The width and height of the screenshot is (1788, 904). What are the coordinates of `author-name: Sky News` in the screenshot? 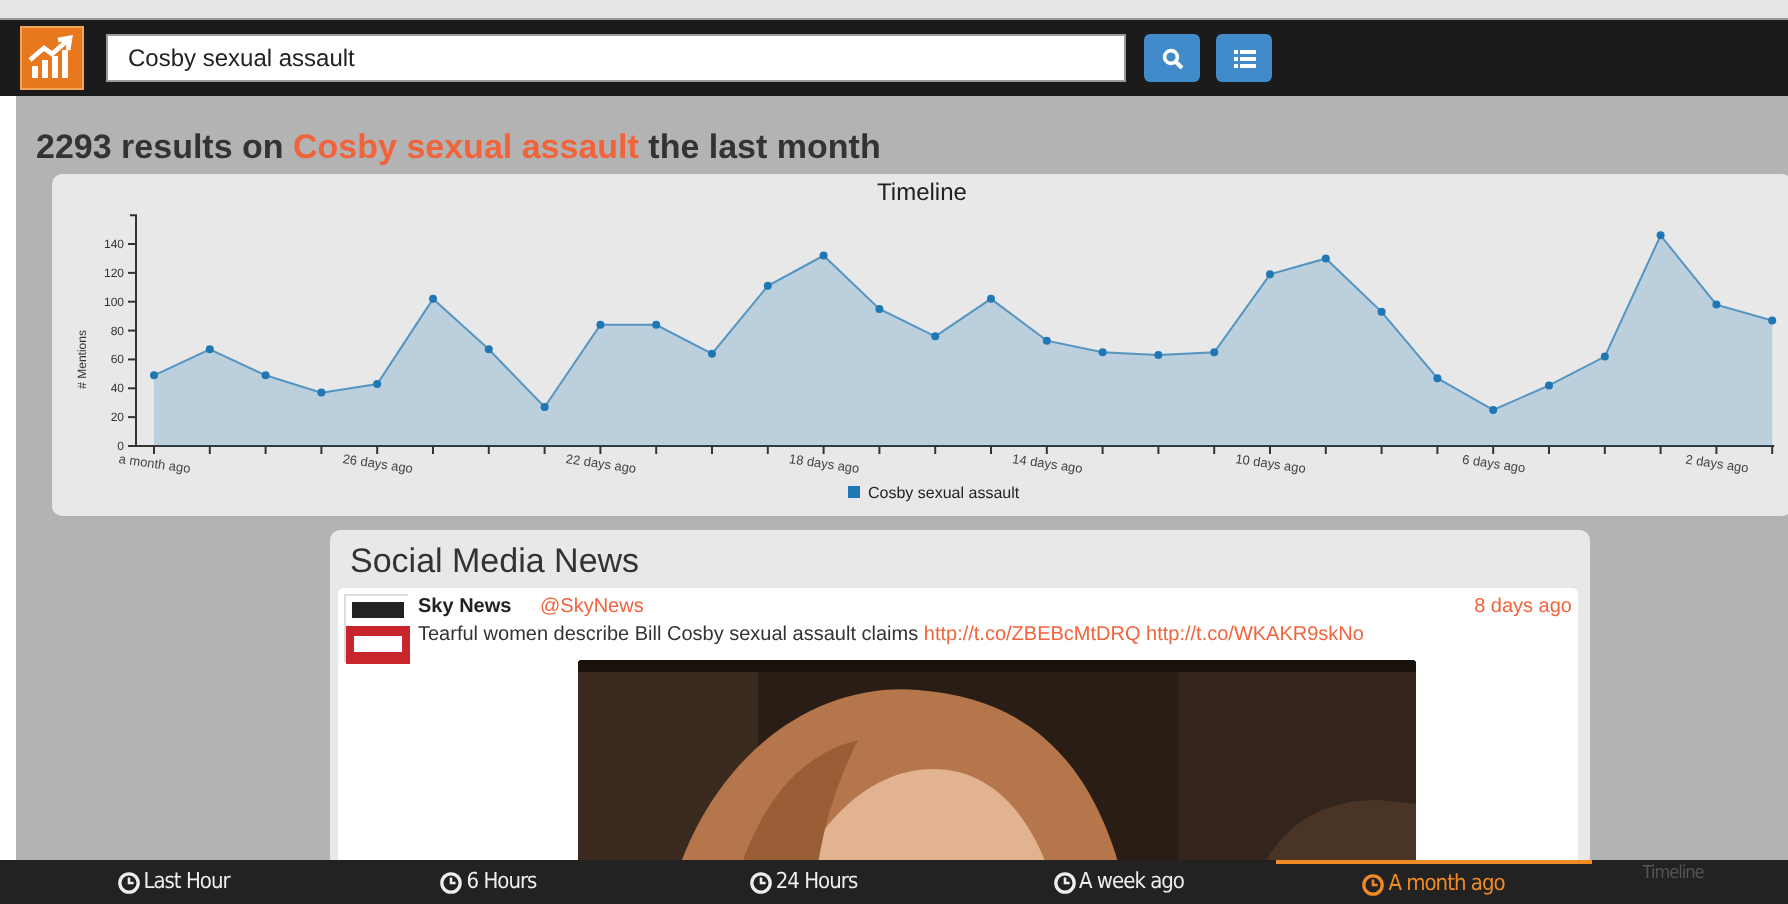 It's located at (465, 608).